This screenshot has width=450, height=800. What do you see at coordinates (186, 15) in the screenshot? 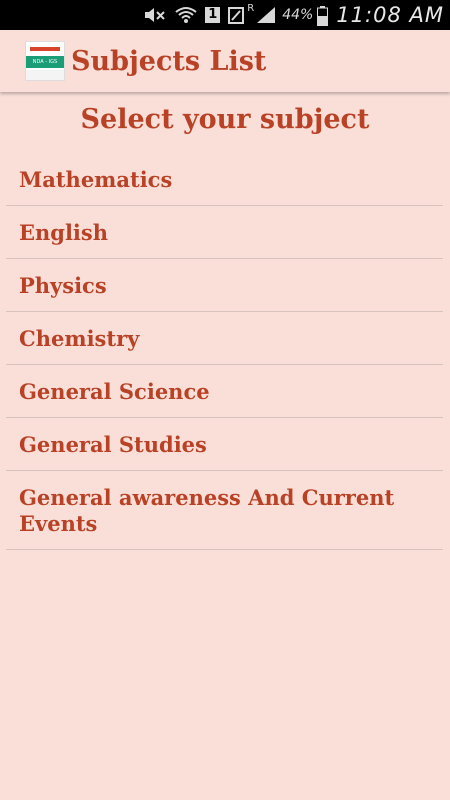
I see `wifi-icon` at bounding box center [186, 15].